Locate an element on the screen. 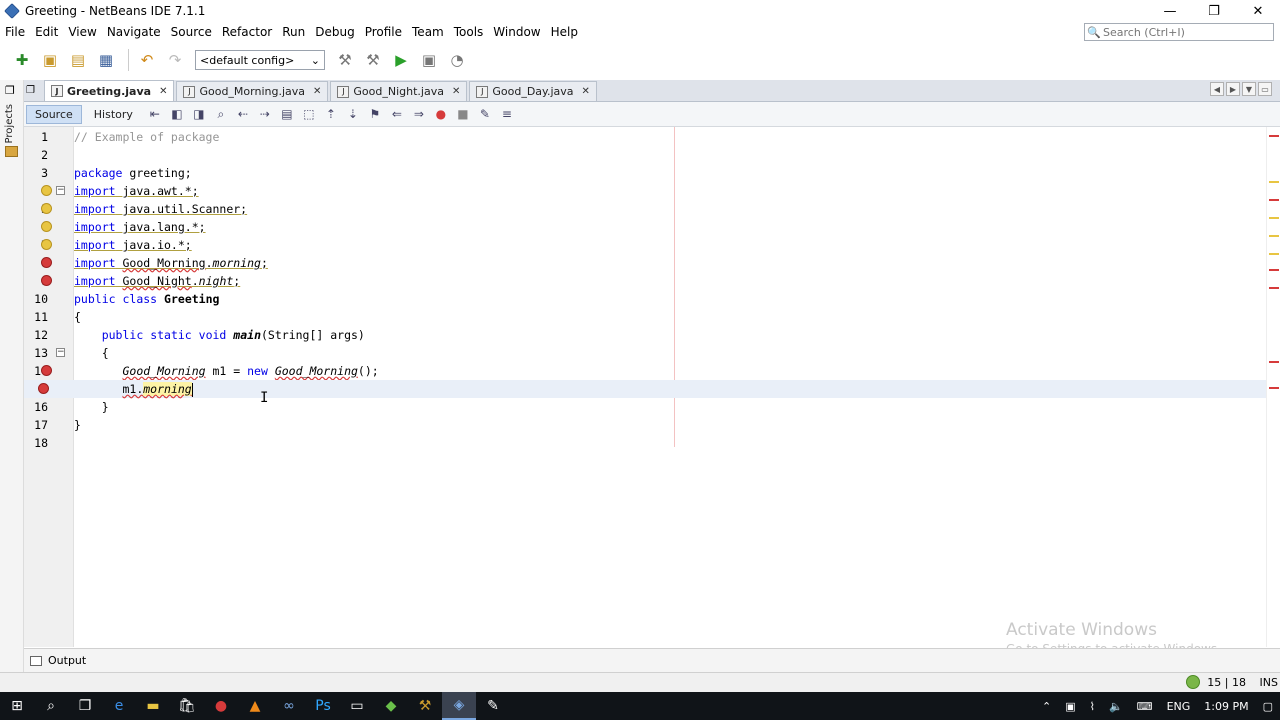 The width and height of the screenshot is (1280, 720). tab-greeting-java: J Greeting.java ✕ is located at coordinates (109, 90).